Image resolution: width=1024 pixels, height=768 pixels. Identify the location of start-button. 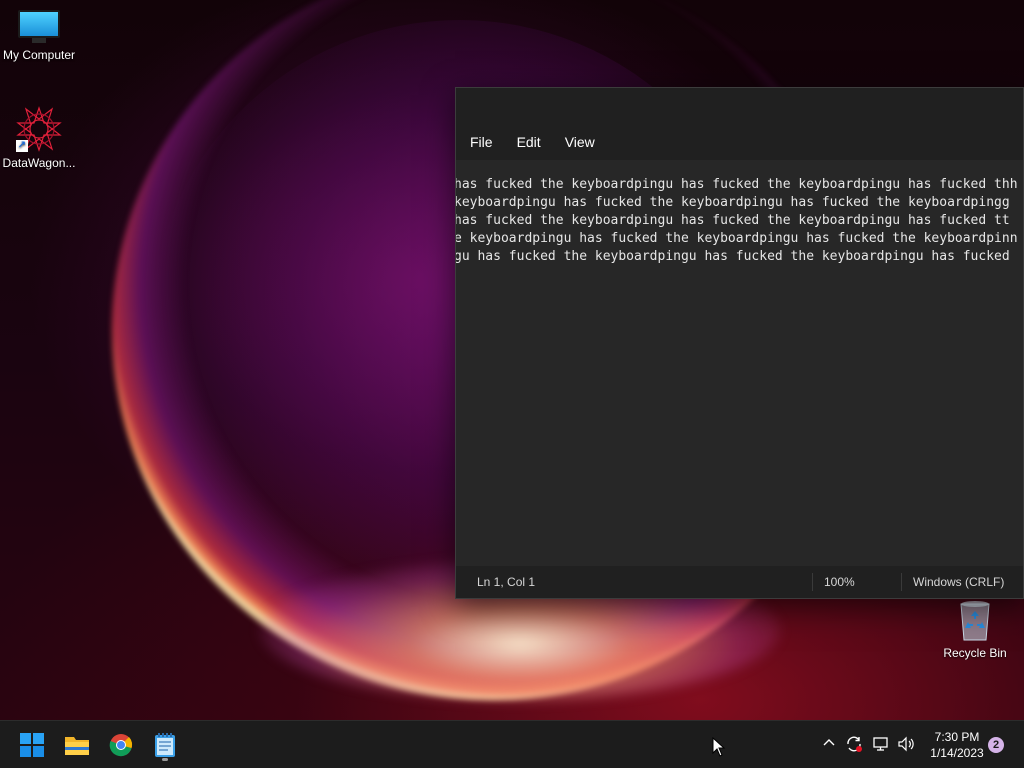
(32, 745).